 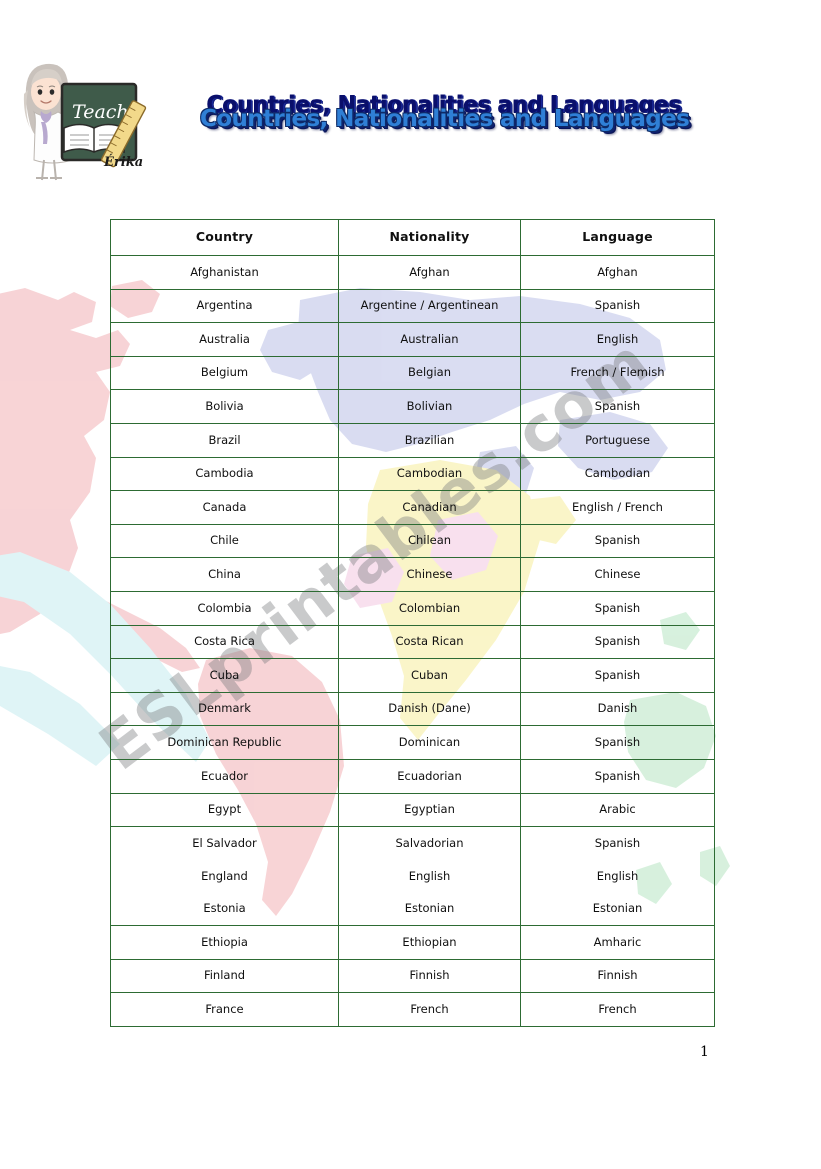 I want to click on logo-signature: Érika, so click(x=123, y=162).